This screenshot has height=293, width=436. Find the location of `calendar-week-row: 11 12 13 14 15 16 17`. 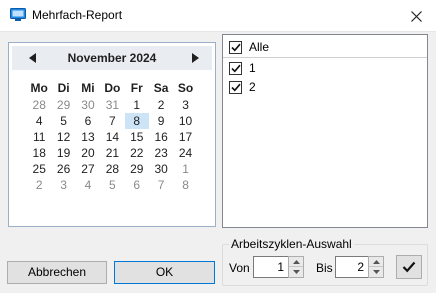

calendar-week-row: 11 12 13 14 15 16 17 is located at coordinates (112, 137).